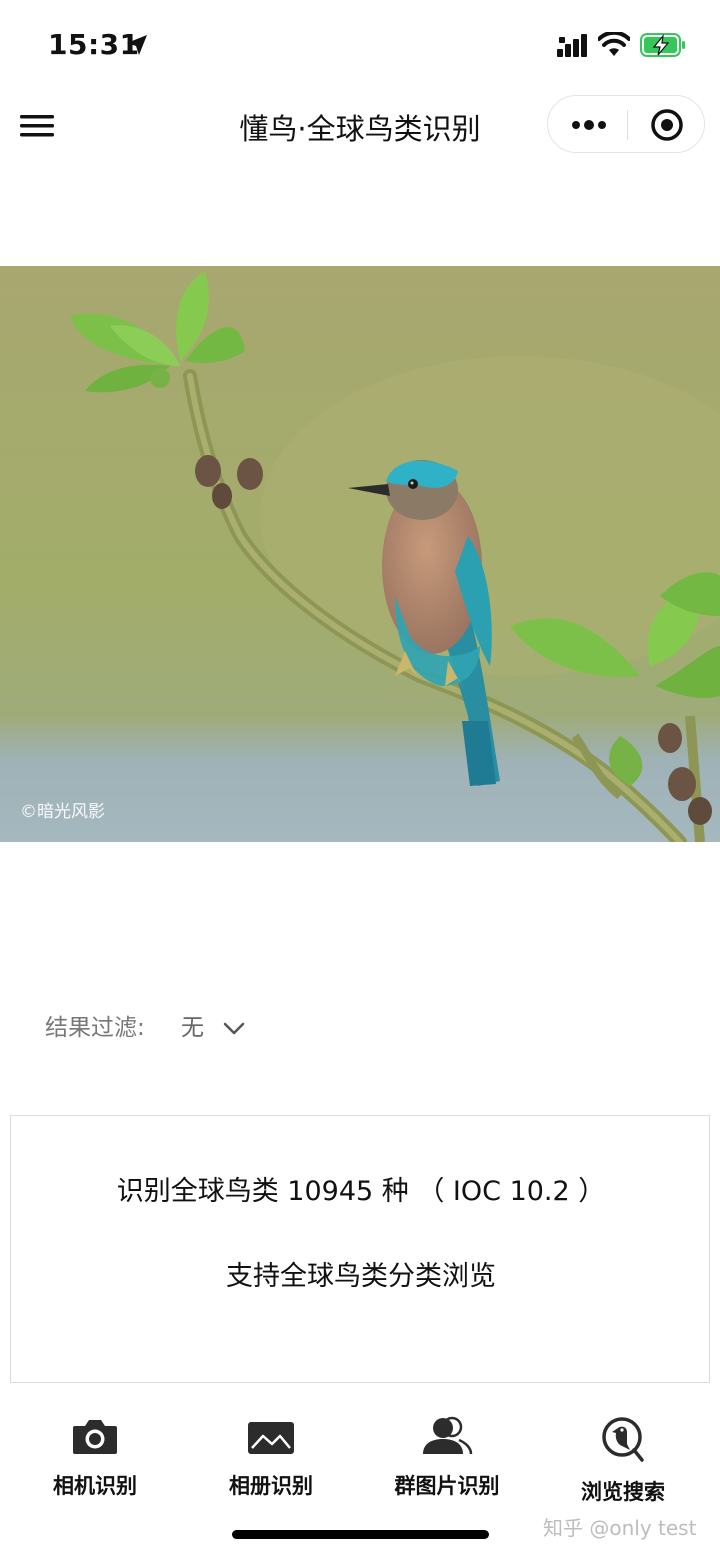 This screenshot has height=1558, width=720. Describe the element at coordinates (360, 126) in the screenshot. I see `nav-bar: 懂鸟·全球鸟类识别` at that location.